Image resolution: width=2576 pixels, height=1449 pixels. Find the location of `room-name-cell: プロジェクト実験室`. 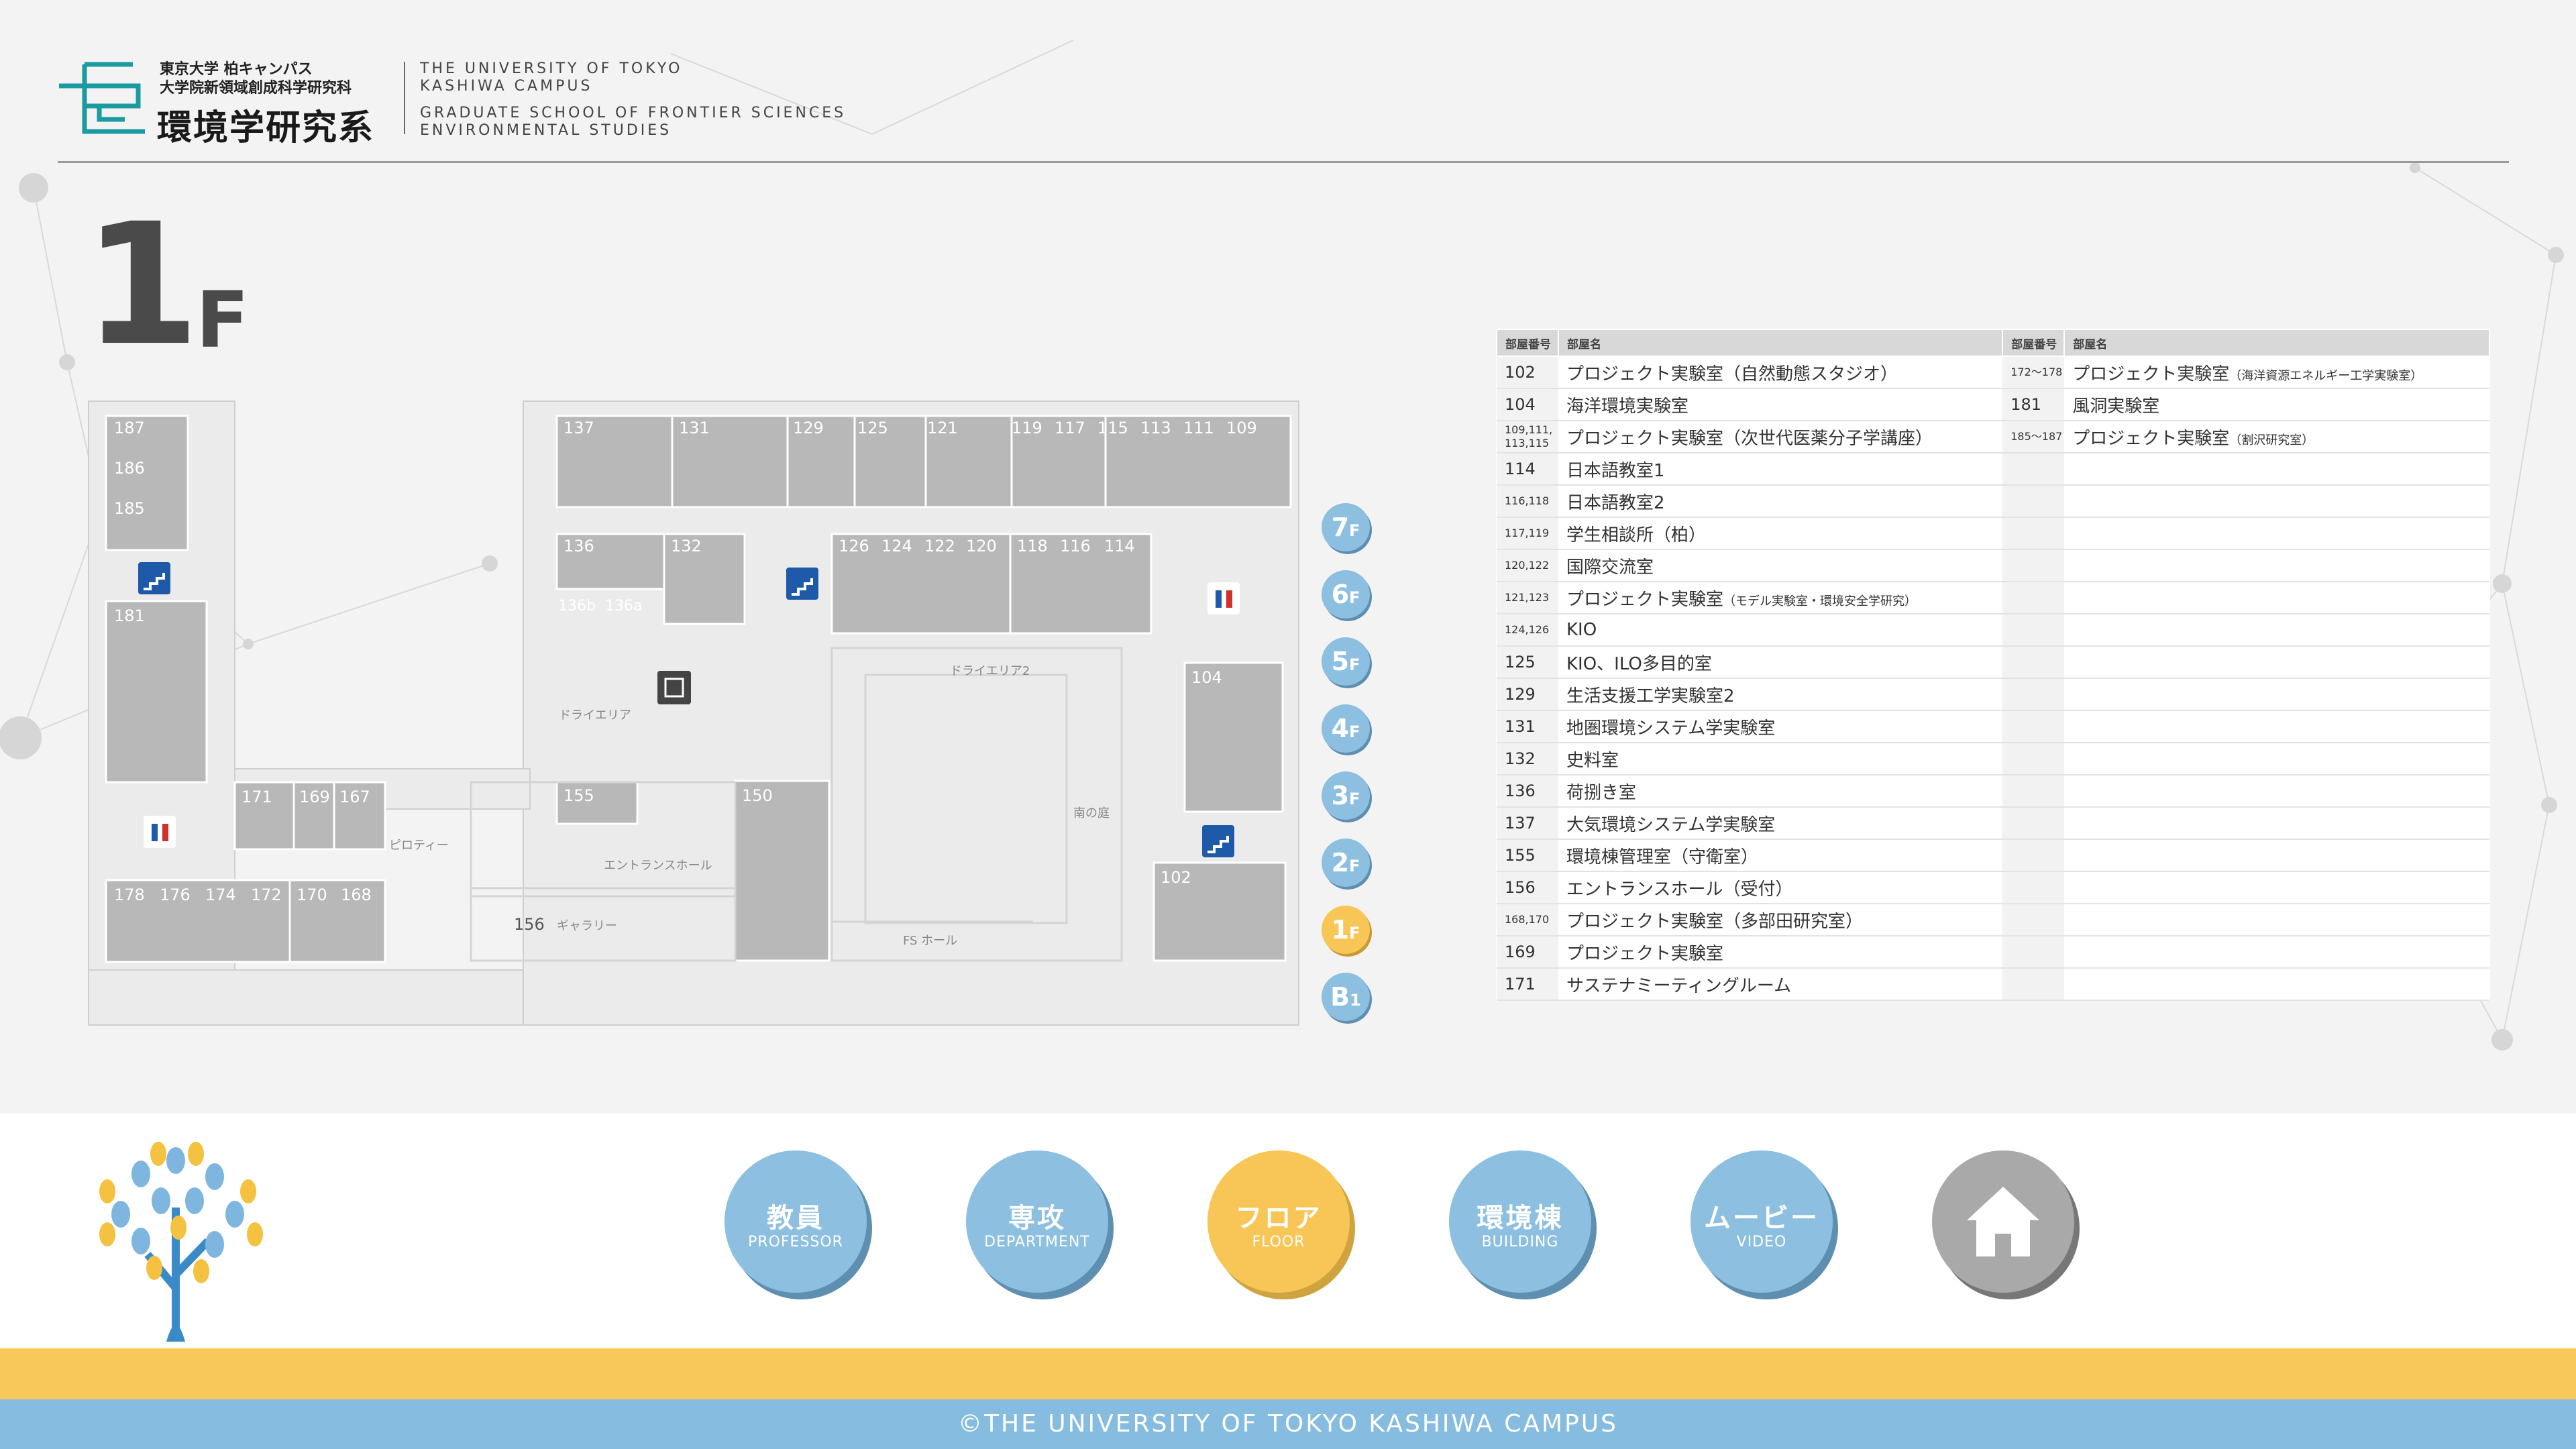

room-name-cell: プロジェクト実験室 is located at coordinates (1780, 952).